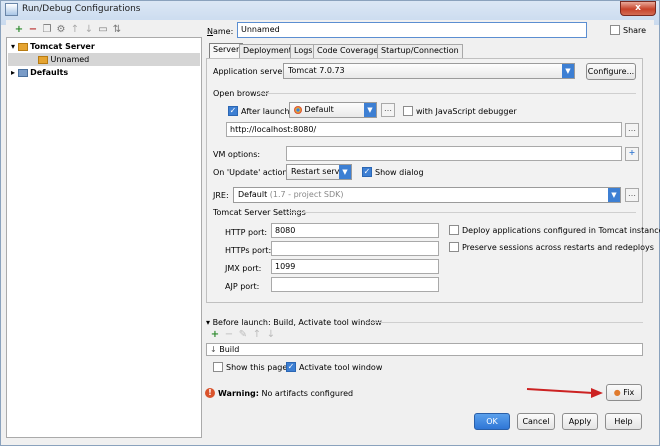  I want to click on vm-options-expand-button: +, so click(632, 154).